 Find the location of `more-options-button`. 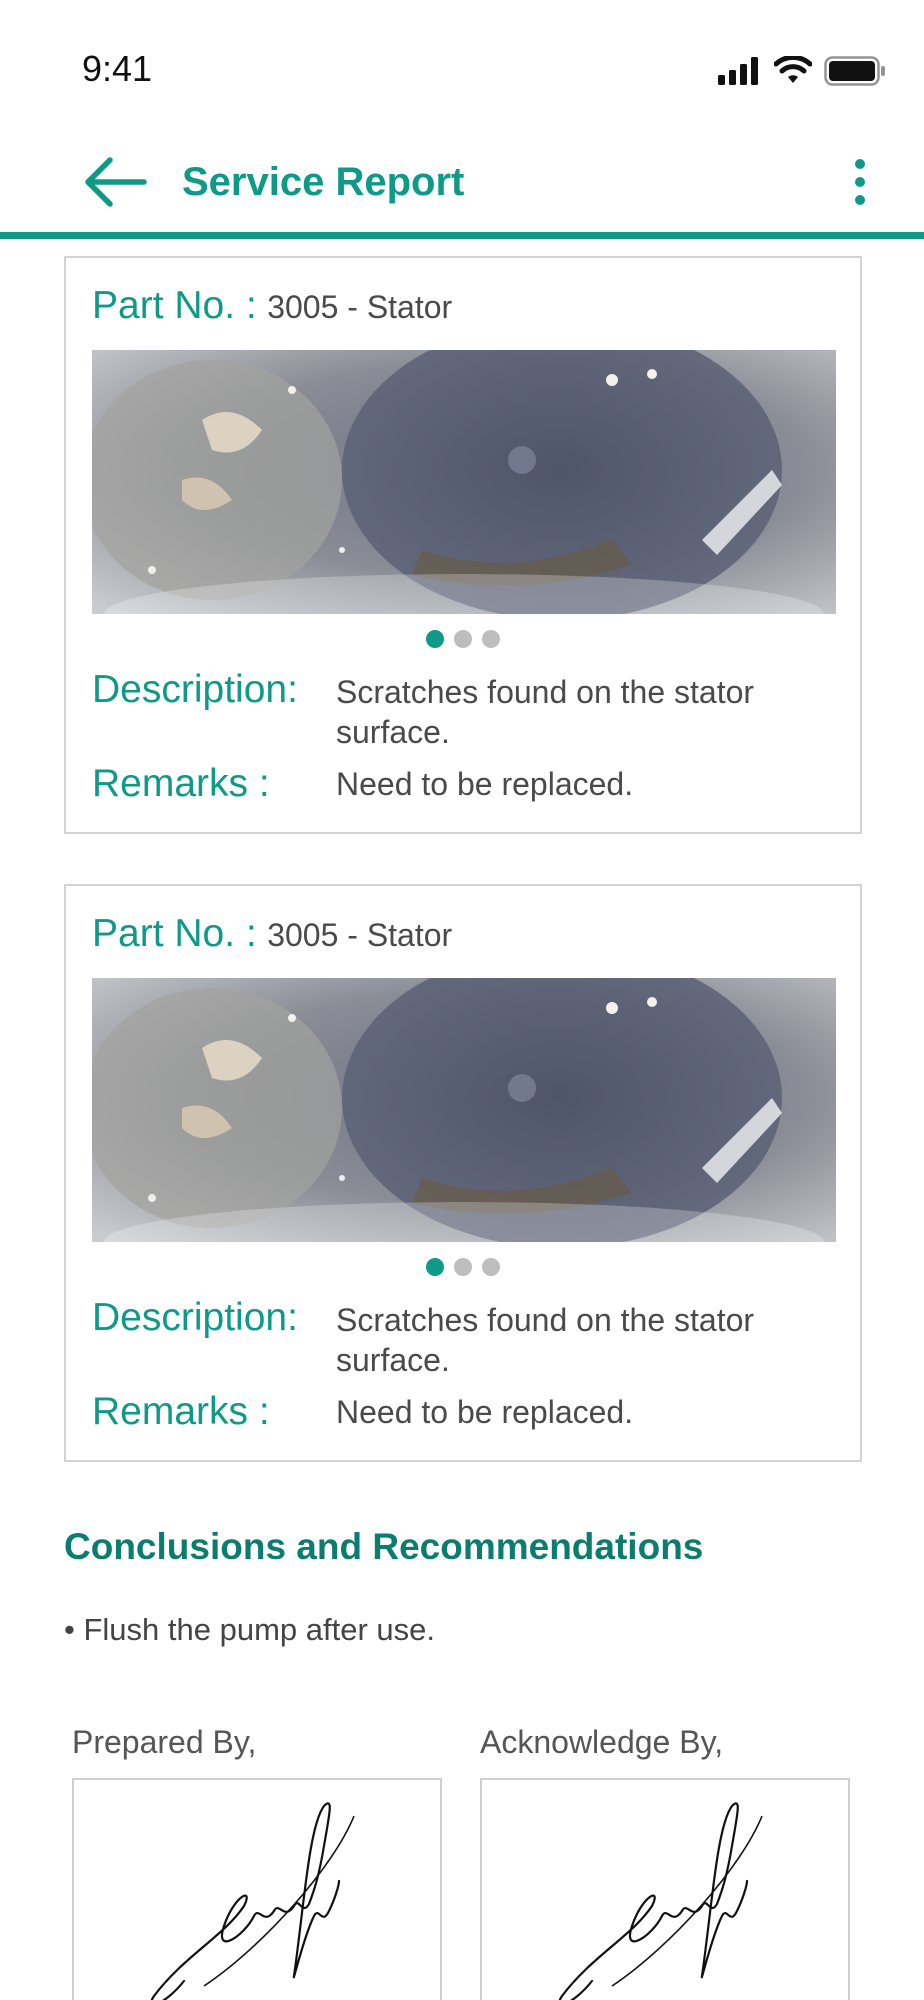

more-options-button is located at coordinates (860, 182).